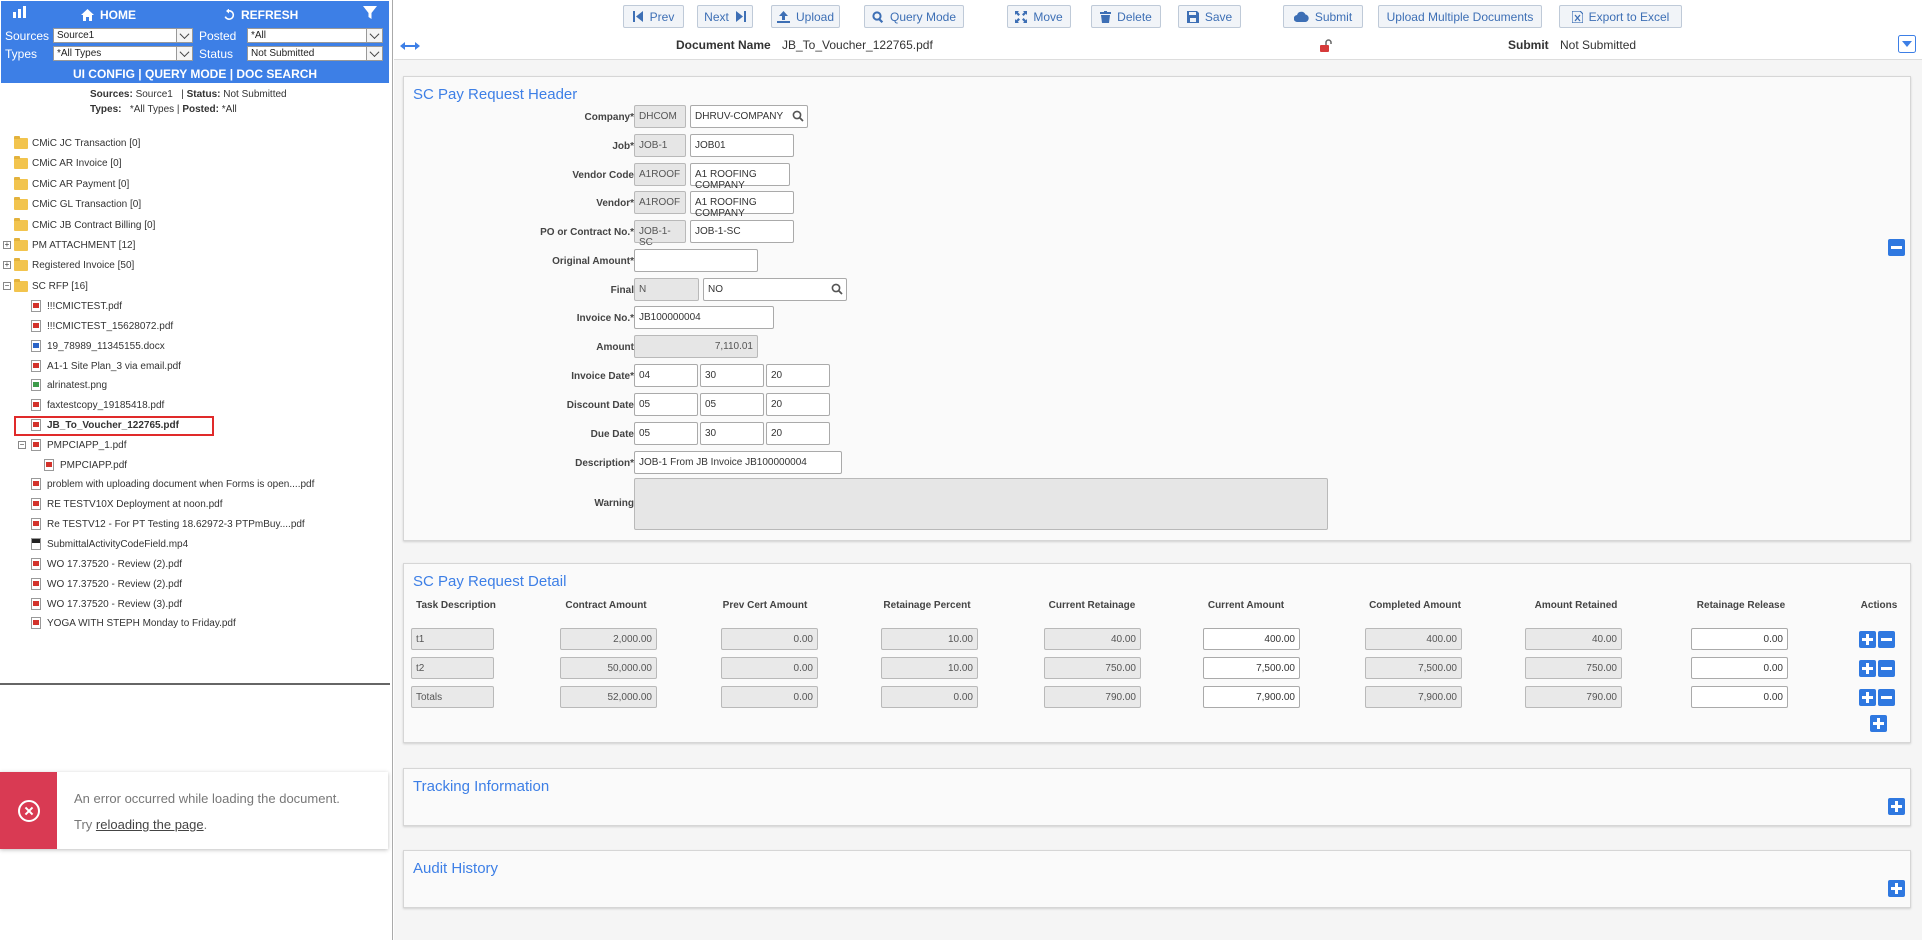  What do you see at coordinates (1323, 16) in the screenshot?
I see `submit-button: Submit` at bounding box center [1323, 16].